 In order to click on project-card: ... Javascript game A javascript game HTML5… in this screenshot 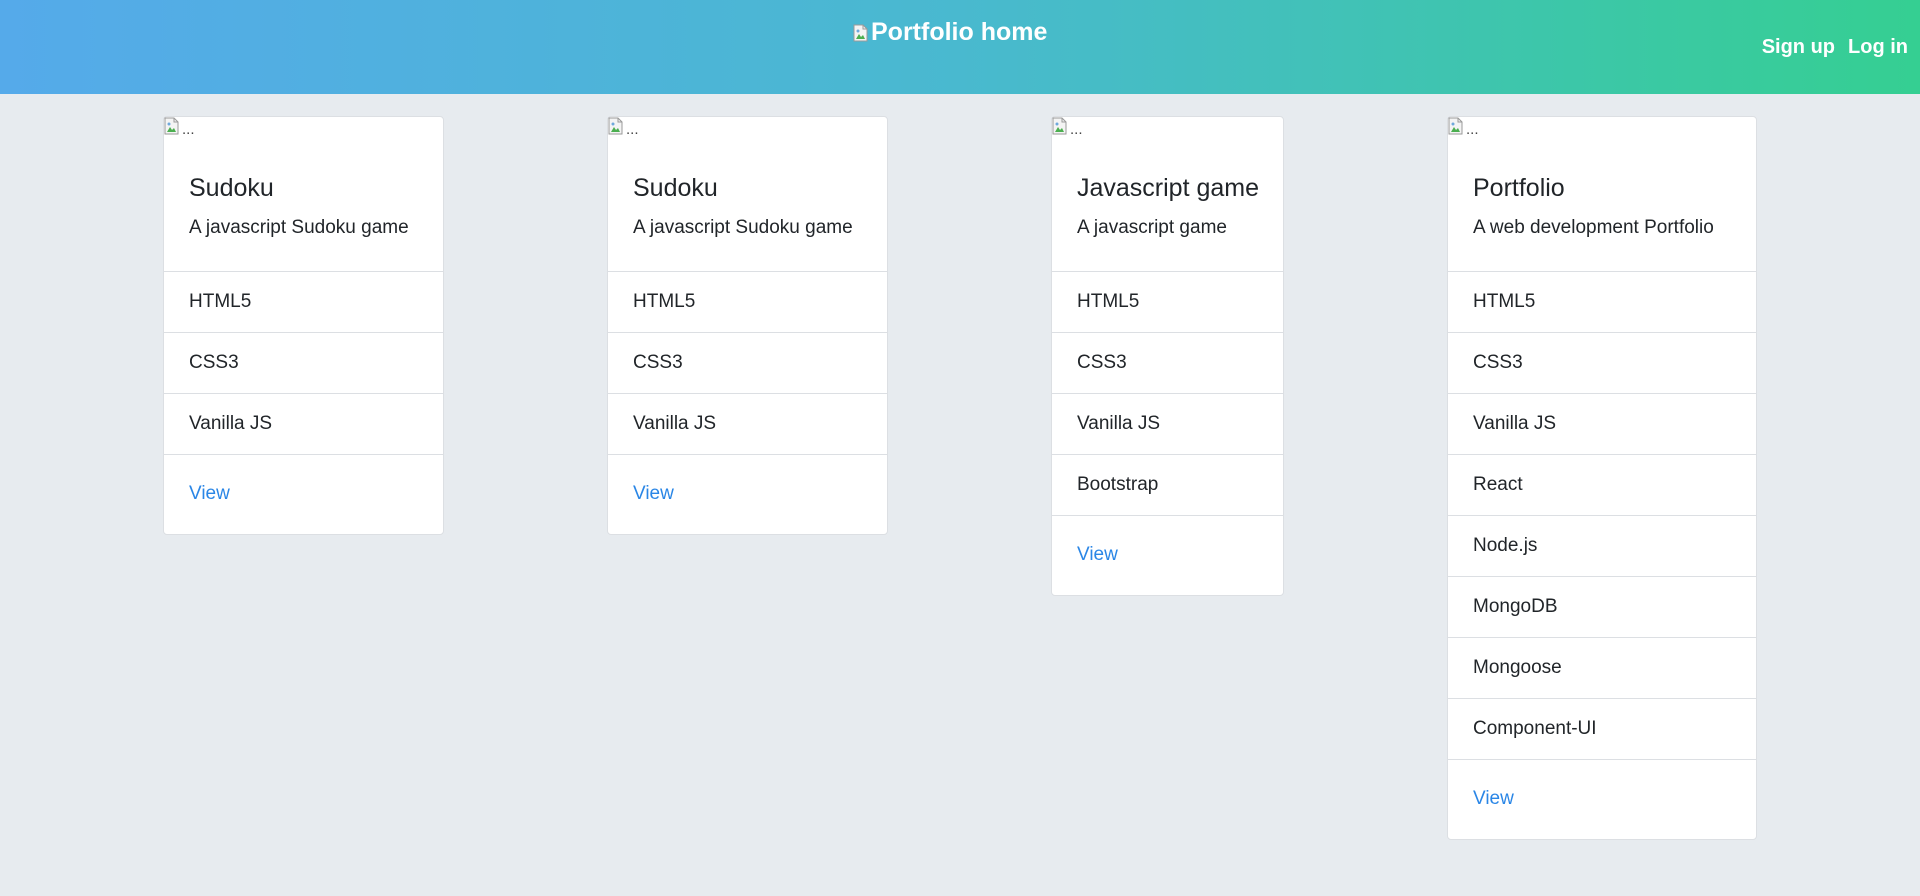, I will do `click(1167, 356)`.